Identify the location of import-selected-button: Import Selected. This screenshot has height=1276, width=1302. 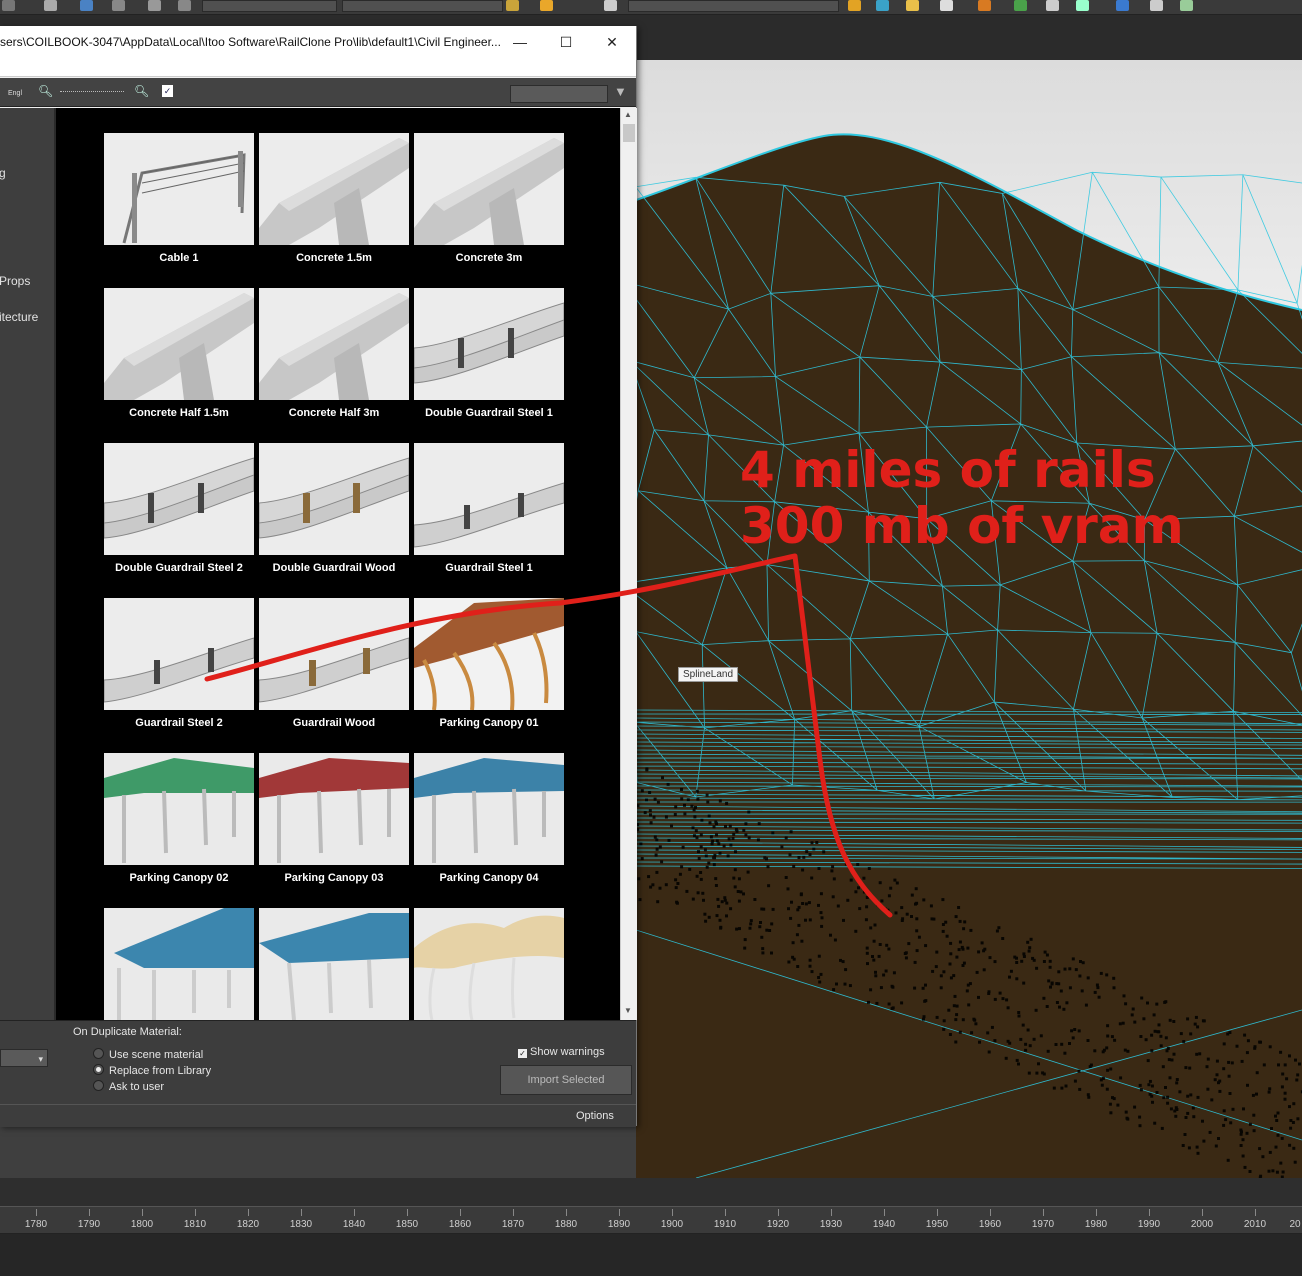
(566, 1080).